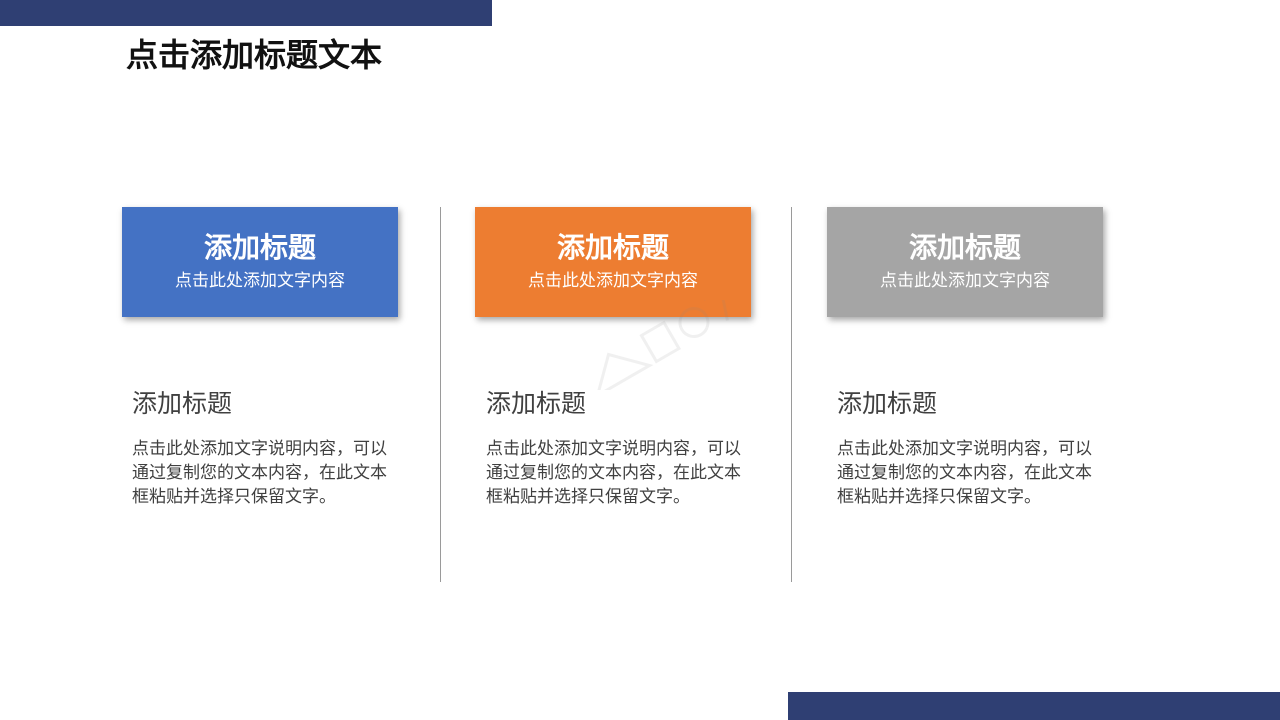 This screenshot has height=720, width=1280. Describe the element at coordinates (613, 281) in the screenshot. I see `card-2-subtitle: 点击此处添加文字内容` at that location.